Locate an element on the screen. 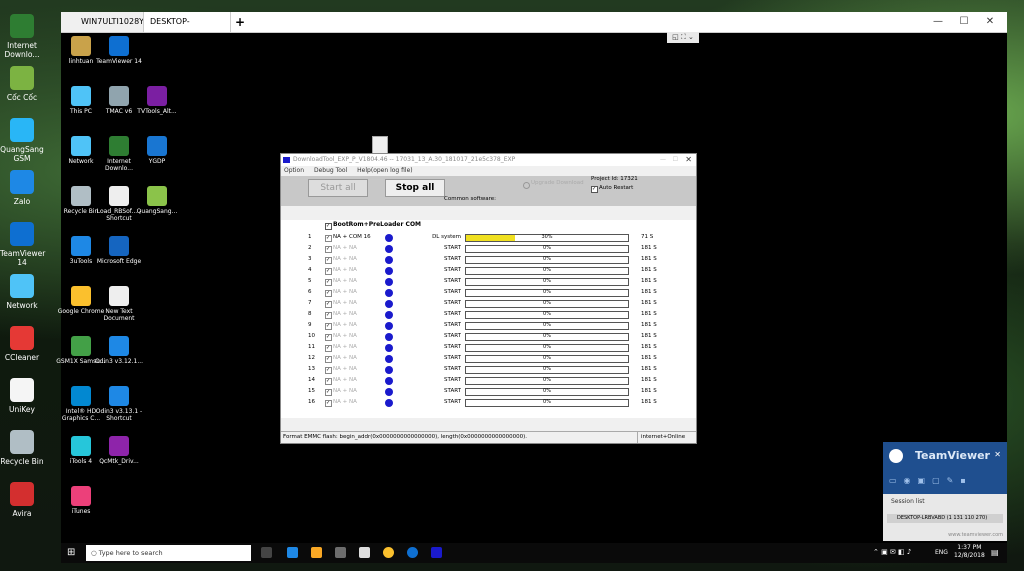 This screenshot has width=1024, height=571. status-dot-icon is located at coordinates (389, 392).